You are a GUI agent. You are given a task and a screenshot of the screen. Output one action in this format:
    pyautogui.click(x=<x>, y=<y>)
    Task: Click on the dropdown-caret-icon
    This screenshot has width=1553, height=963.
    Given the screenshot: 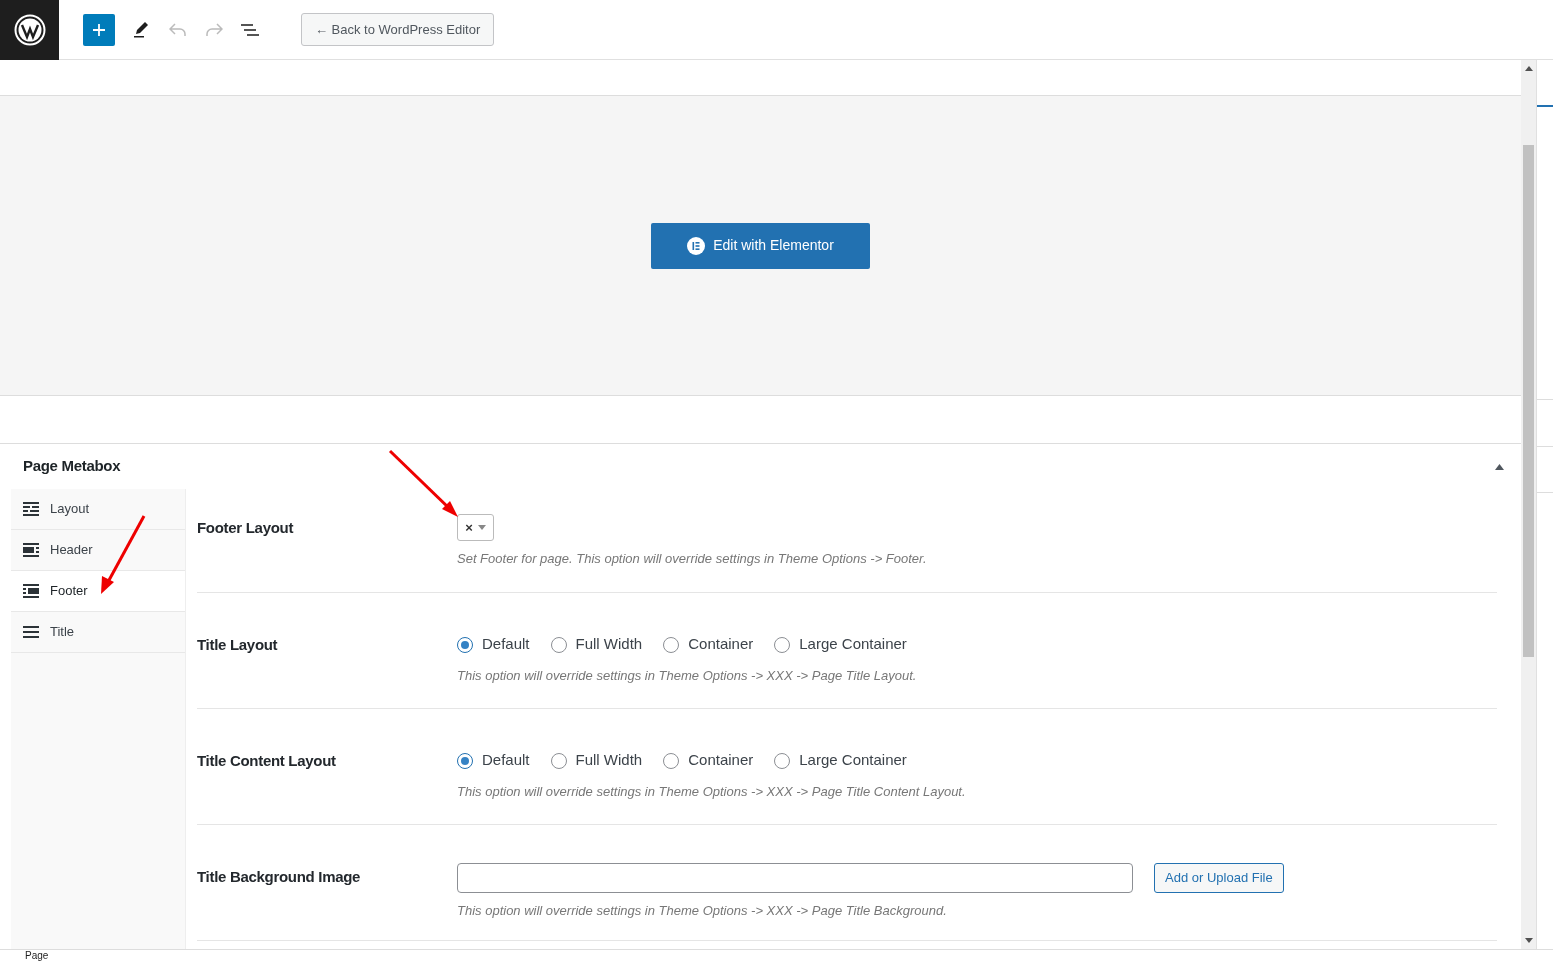 What is the action you would take?
    pyautogui.click(x=481, y=527)
    